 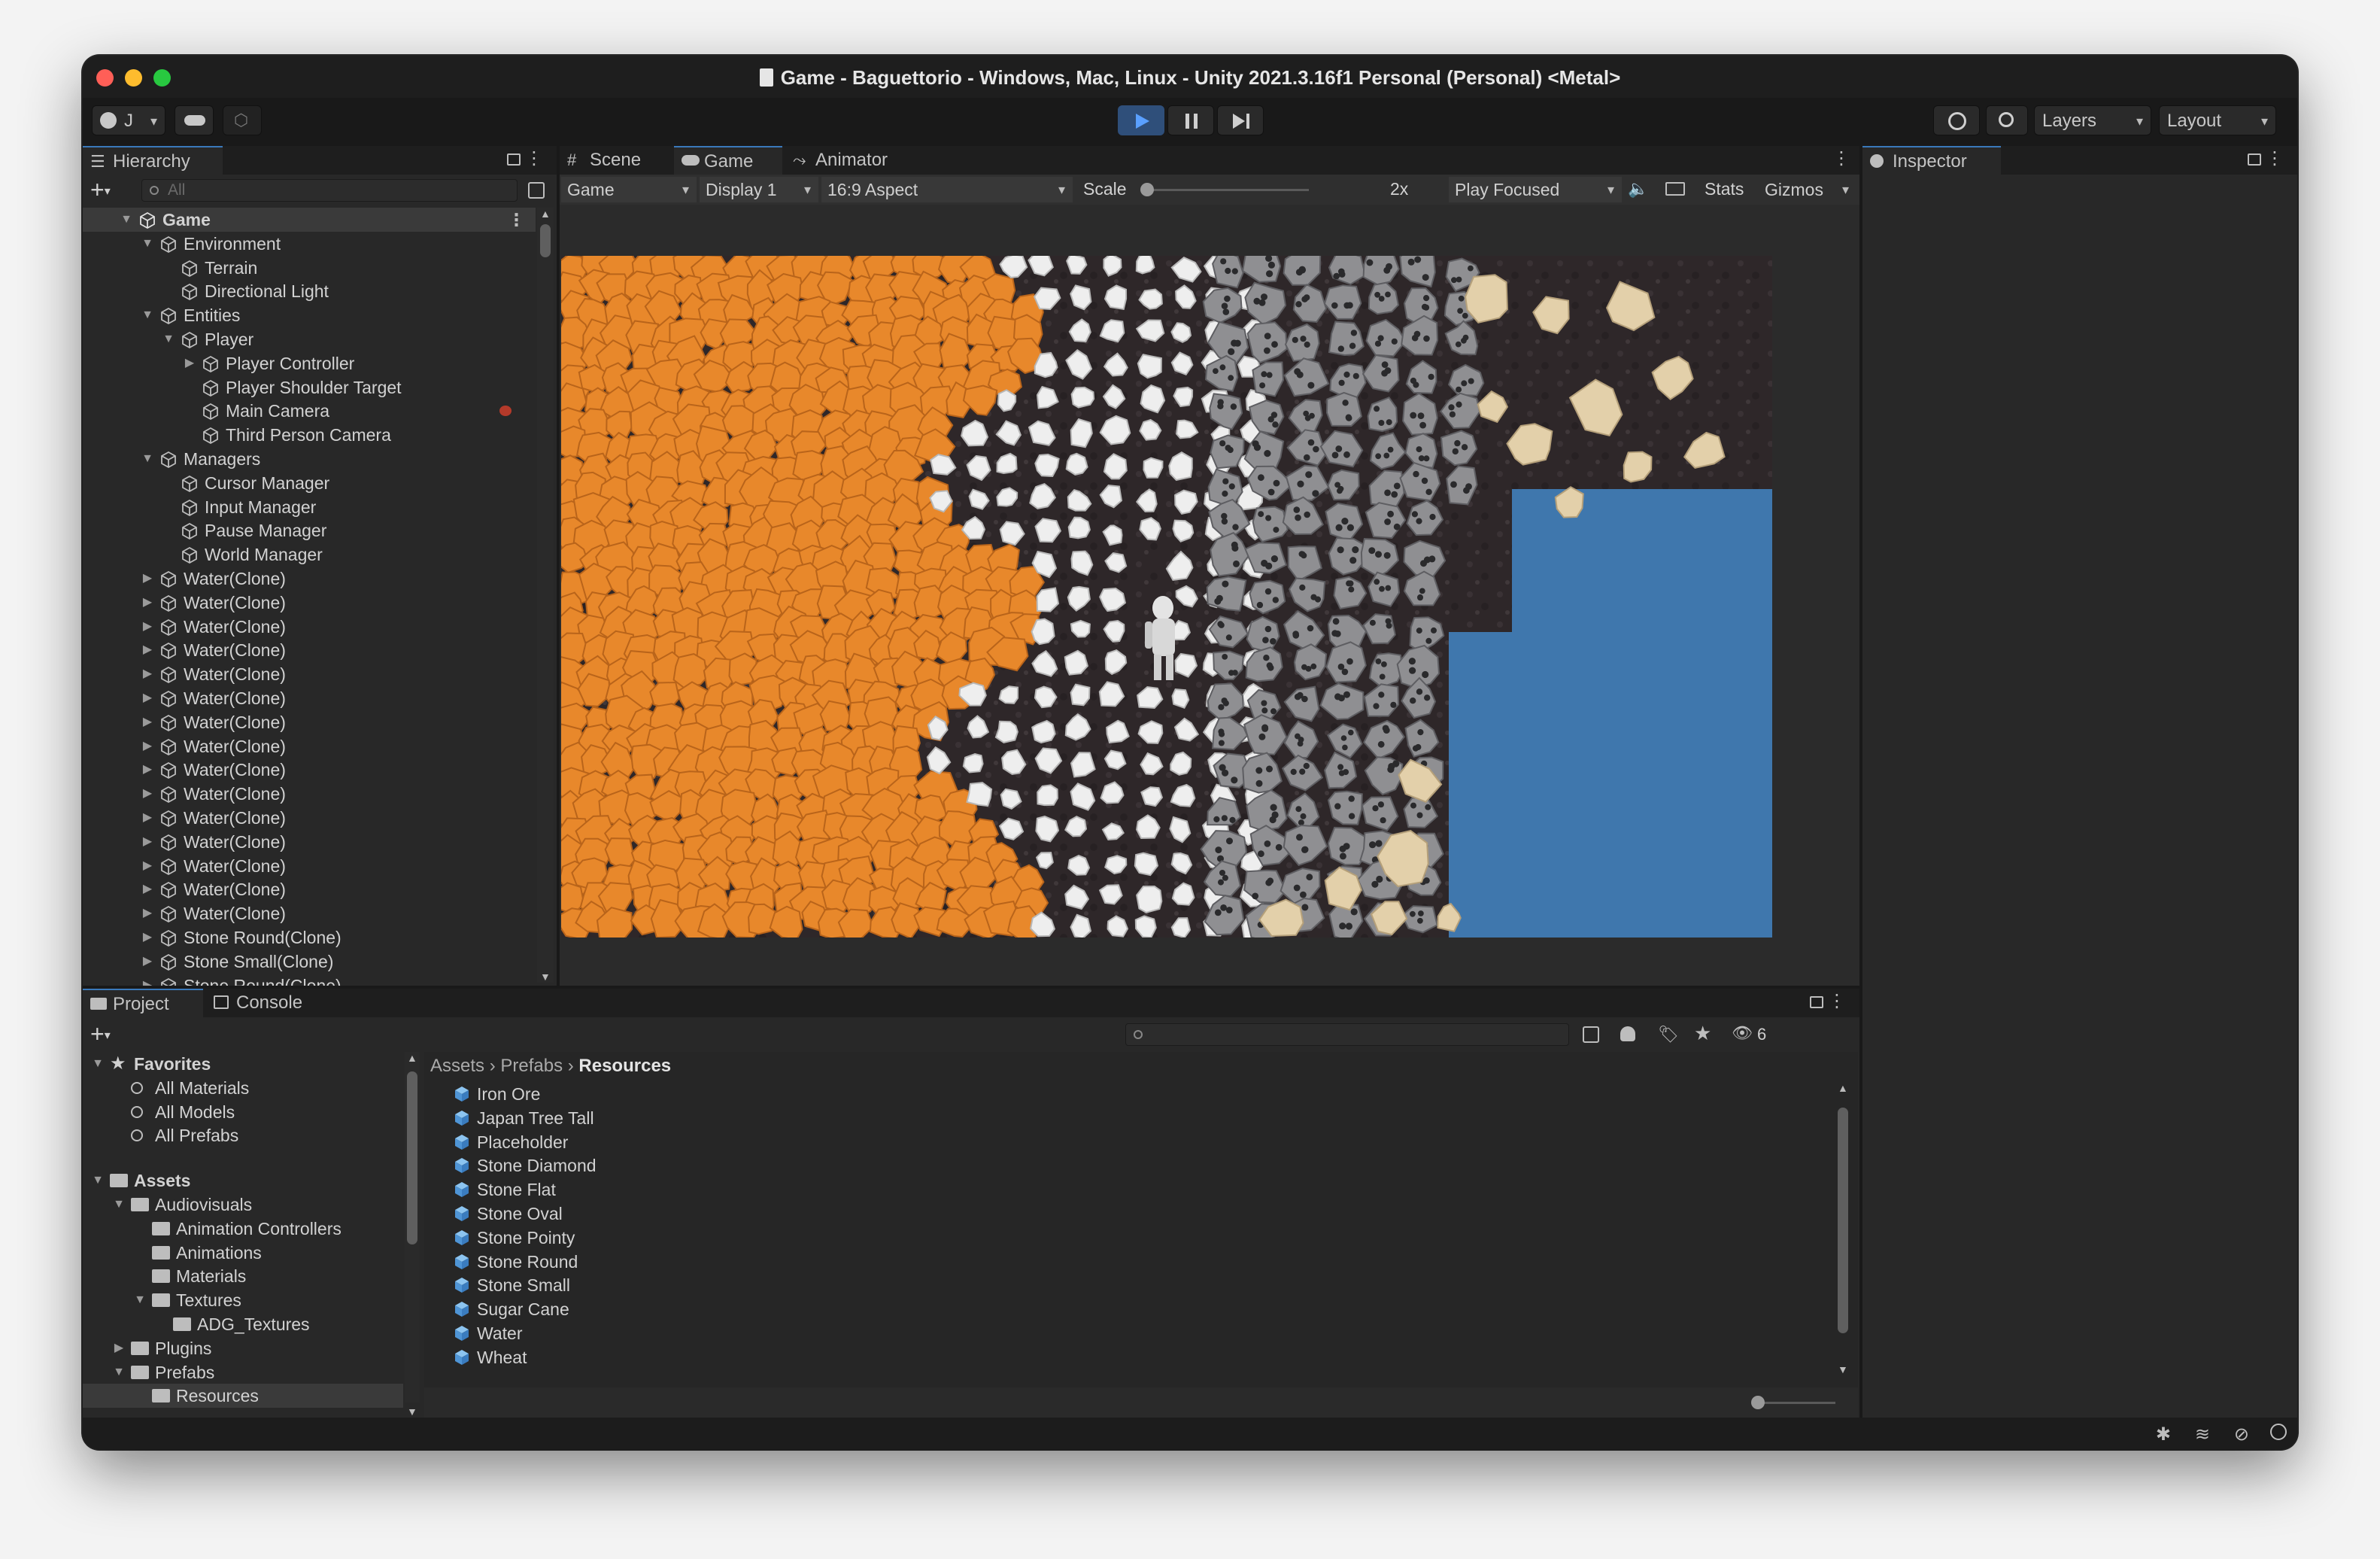 I want to click on hierarchy-item: Cursor Manager, so click(x=309, y=483).